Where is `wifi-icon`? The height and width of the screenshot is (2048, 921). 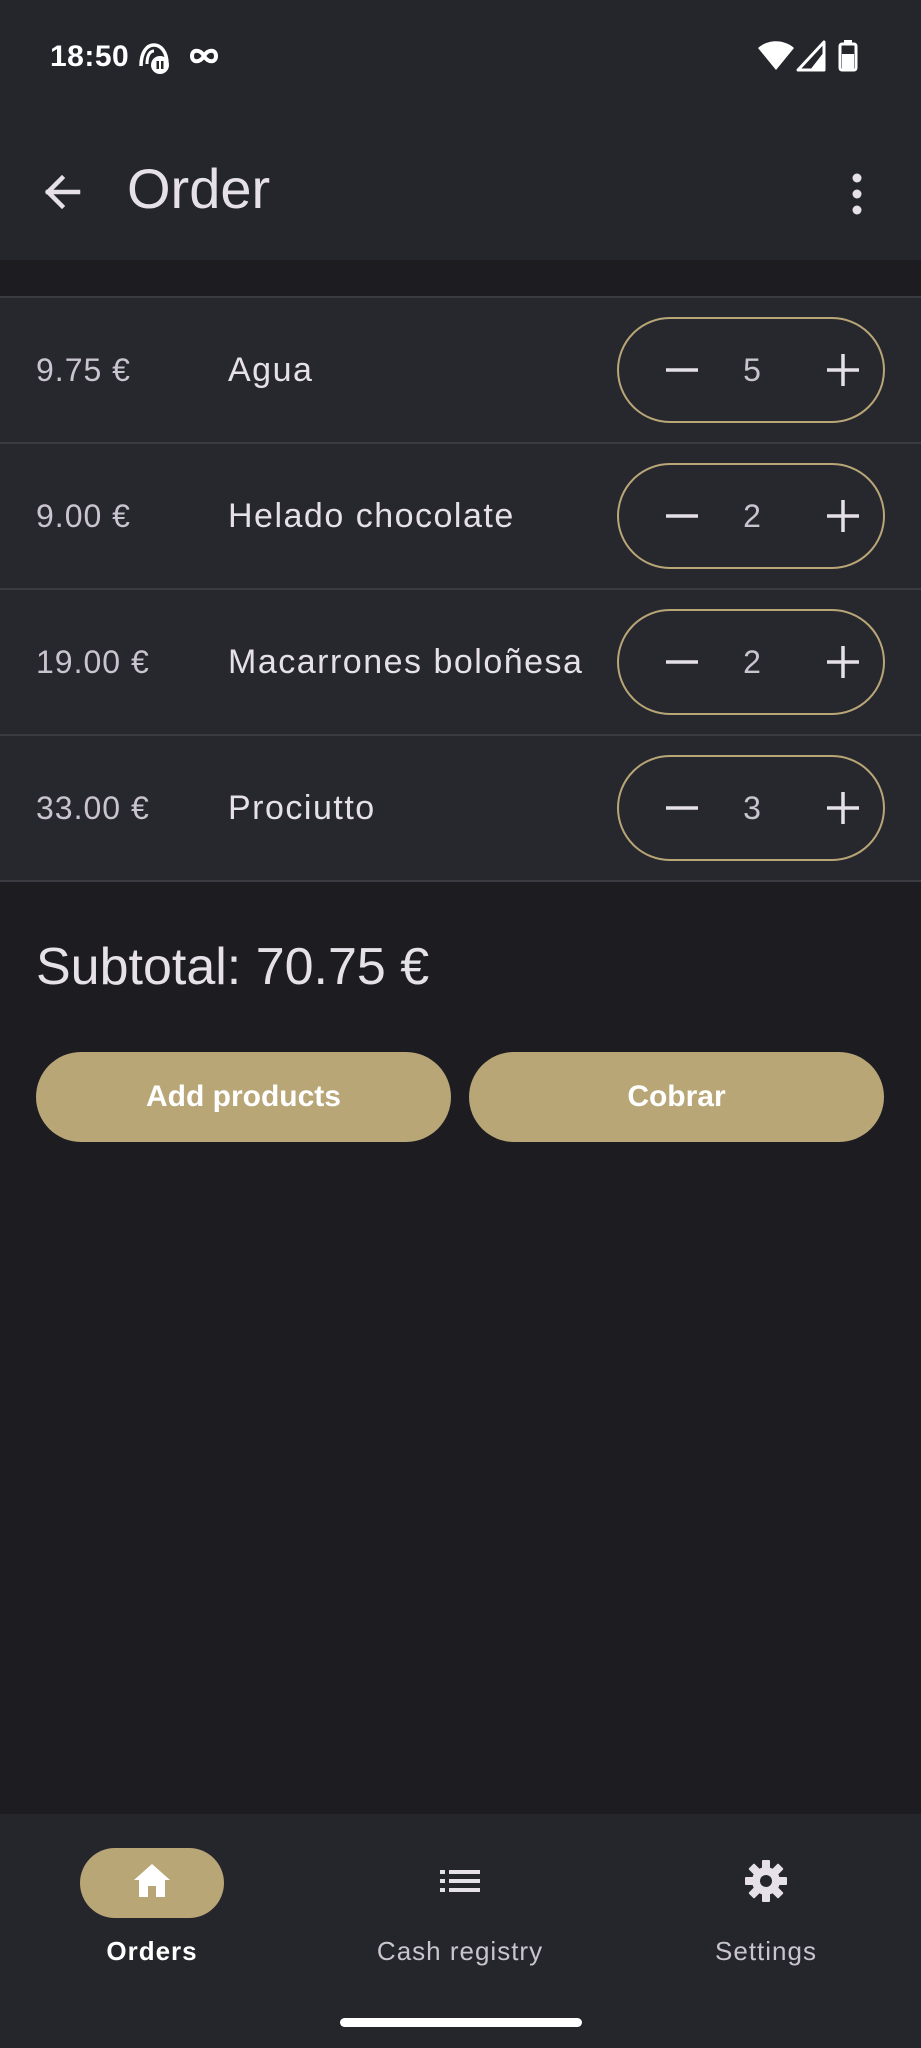
wifi-icon is located at coordinates (776, 58).